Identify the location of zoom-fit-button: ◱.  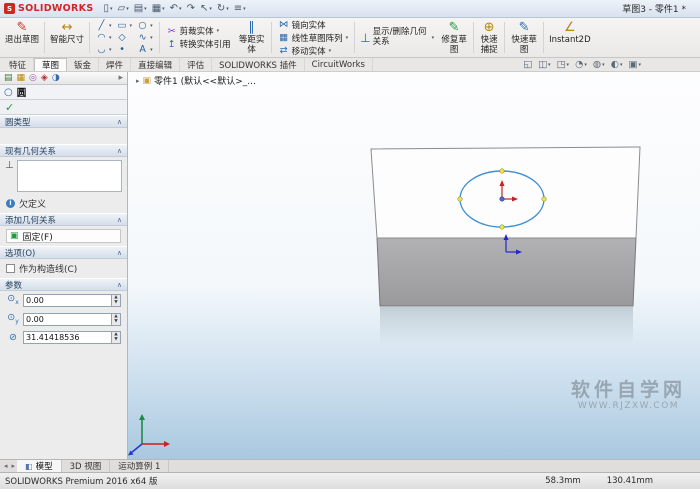
(527, 64).